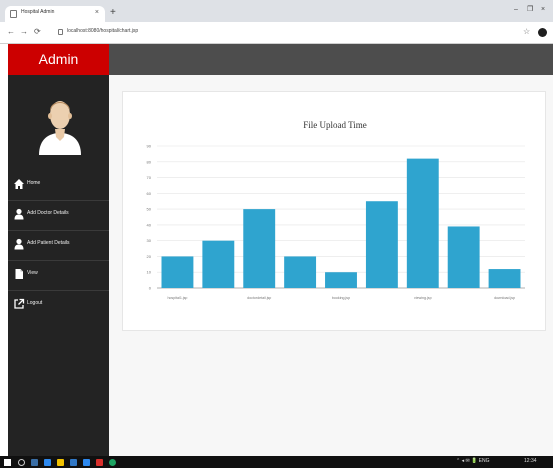 Image resolution: width=553 pixels, height=468 pixels. What do you see at coordinates (60, 32) in the screenshot?
I see `site-info-icon` at bounding box center [60, 32].